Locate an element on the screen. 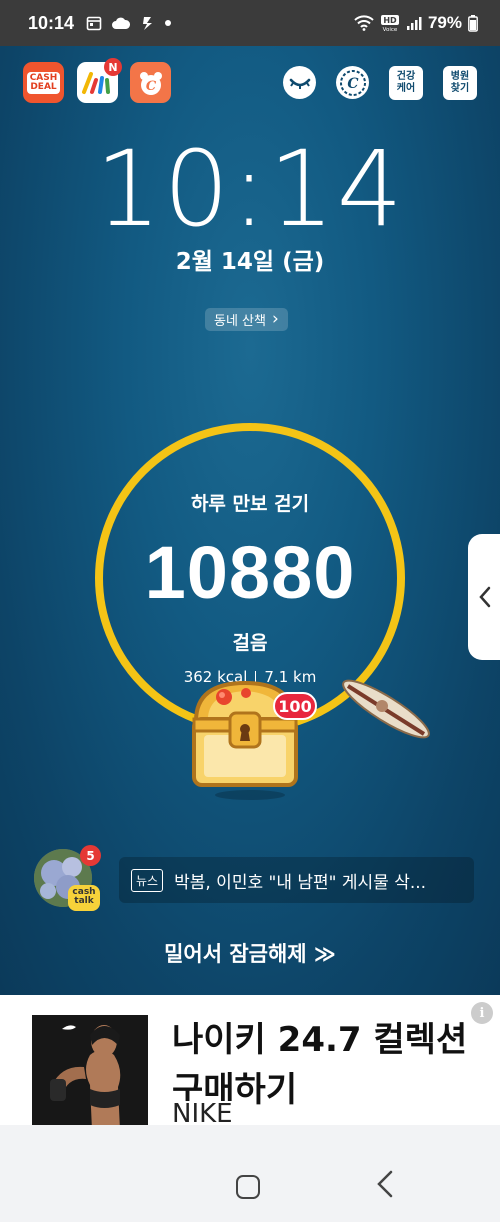 The height and width of the screenshot is (1222, 500). home-button is located at coordinates (248, 1187).